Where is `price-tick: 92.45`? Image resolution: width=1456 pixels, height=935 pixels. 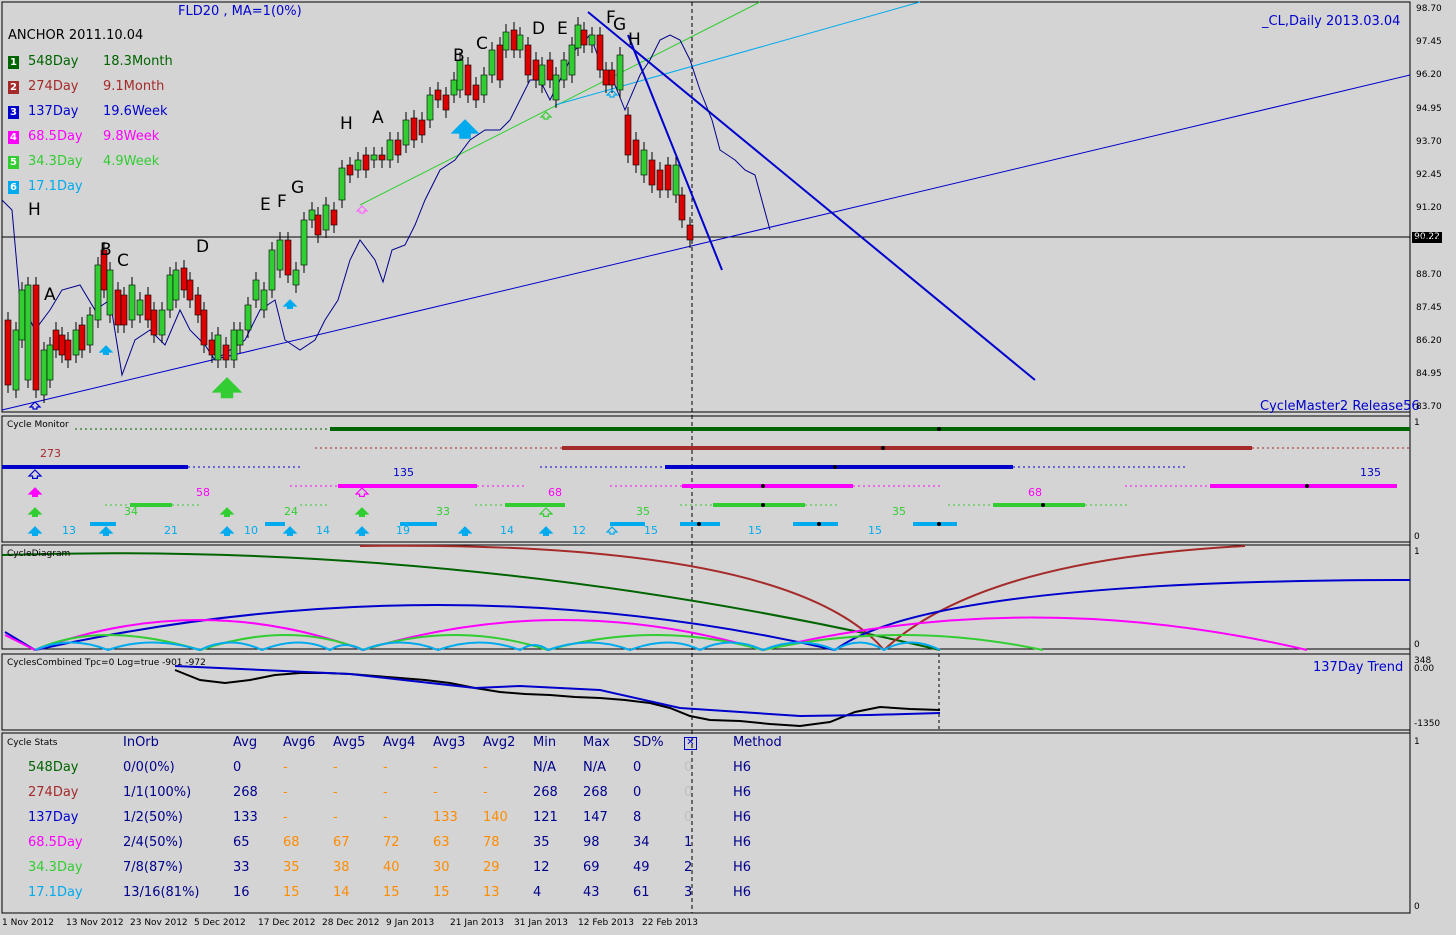
price-tick: 92.45 is located at coordinates (1429, 175).